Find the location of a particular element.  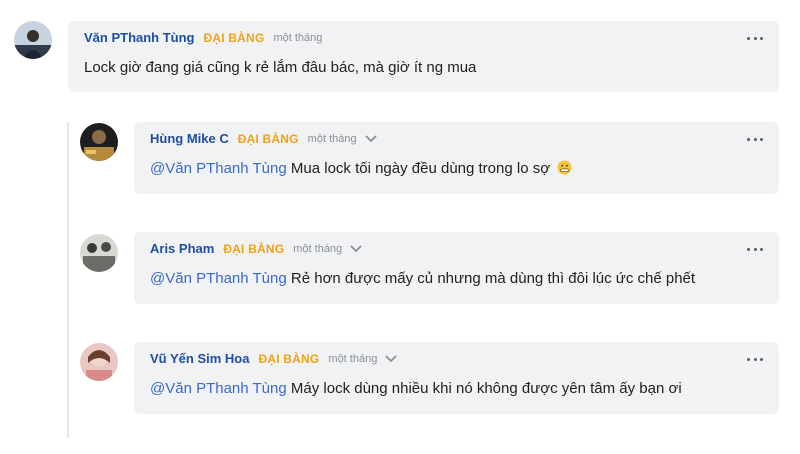

comment-meta: Aris Pham ĐẠI BÀNG một tháng is located at coordinates (256, 248).